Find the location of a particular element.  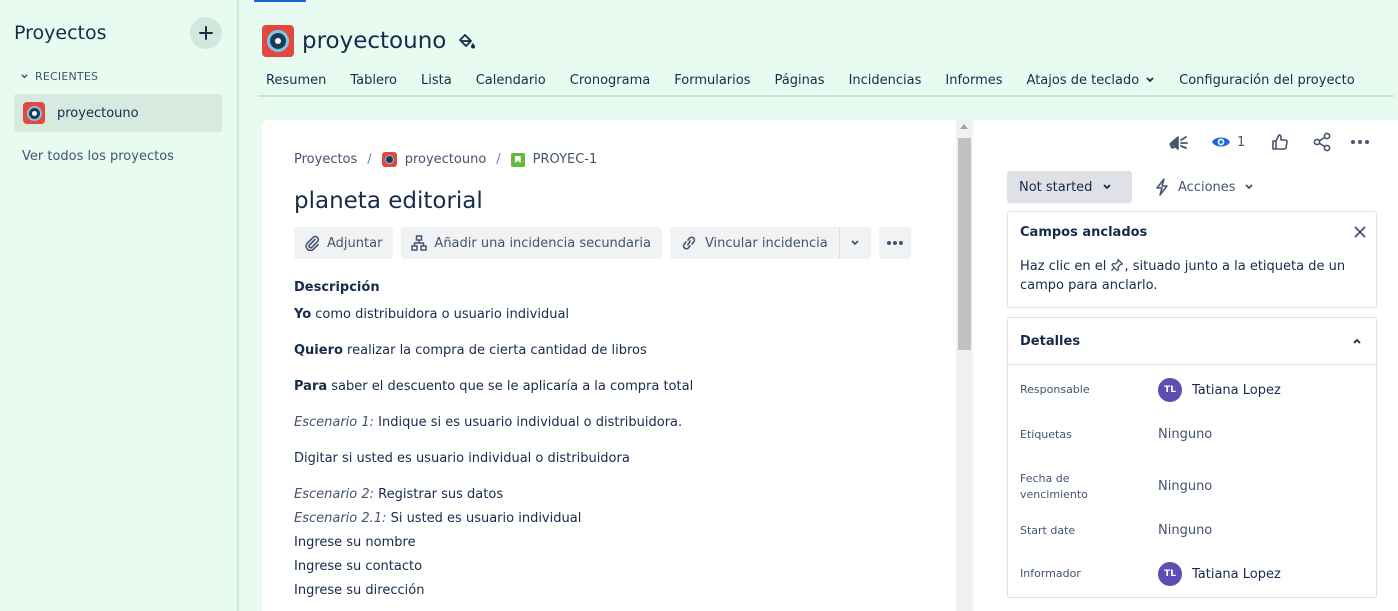

active-indicator is located at coordinates (280, 1).